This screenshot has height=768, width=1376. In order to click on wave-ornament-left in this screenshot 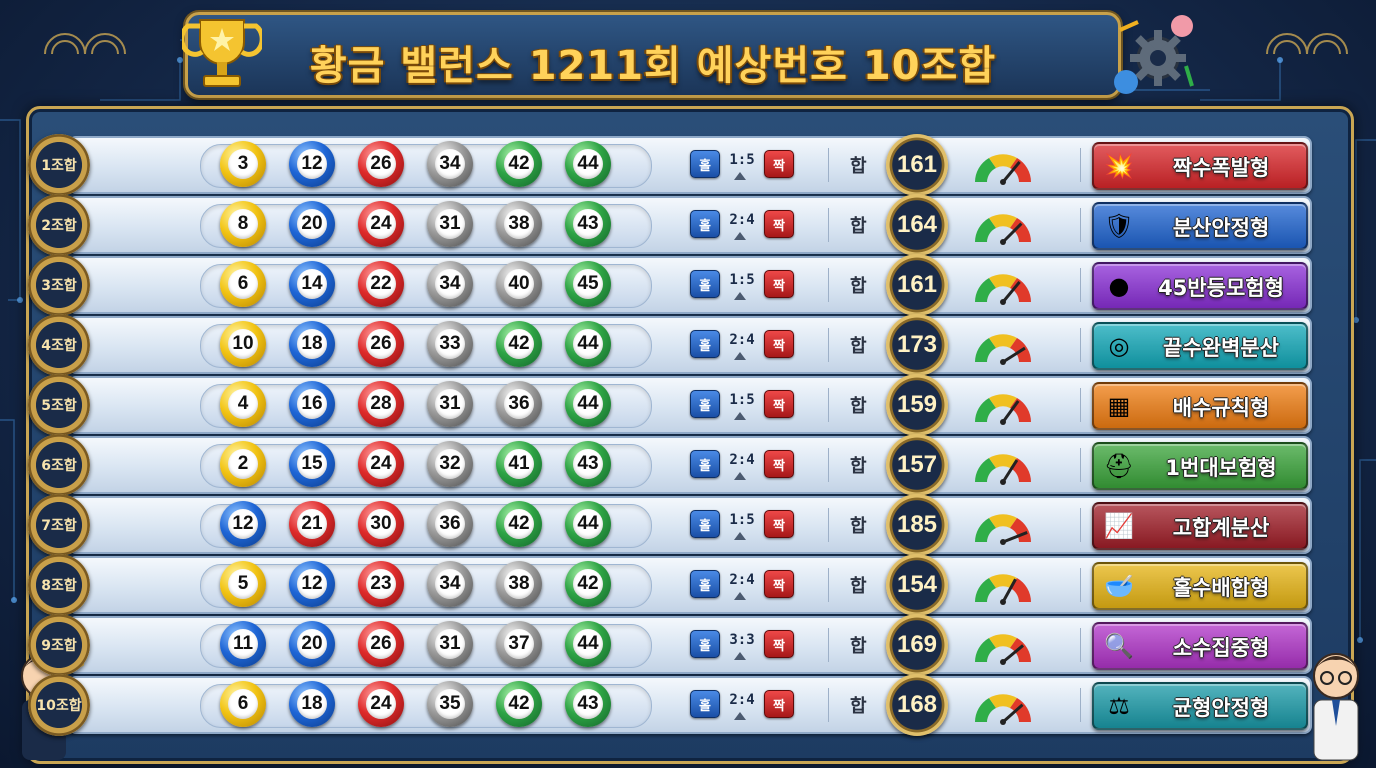, I will do `click(85, 44)`.